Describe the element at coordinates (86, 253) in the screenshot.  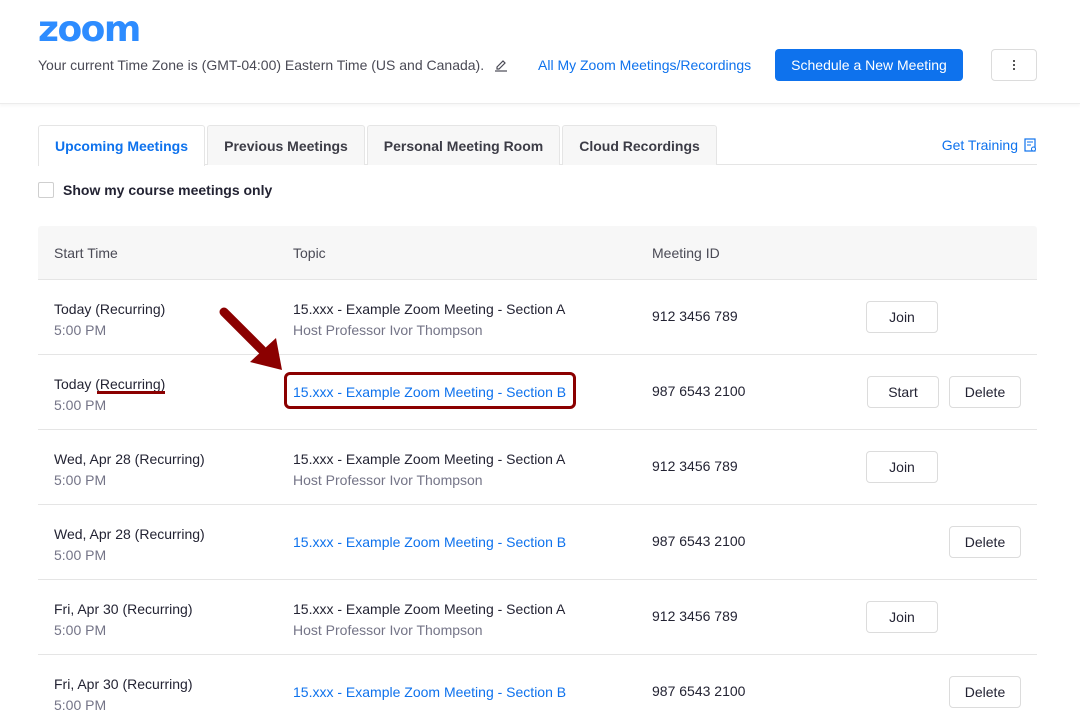
I see `column-start-time: Start Time` at that location.